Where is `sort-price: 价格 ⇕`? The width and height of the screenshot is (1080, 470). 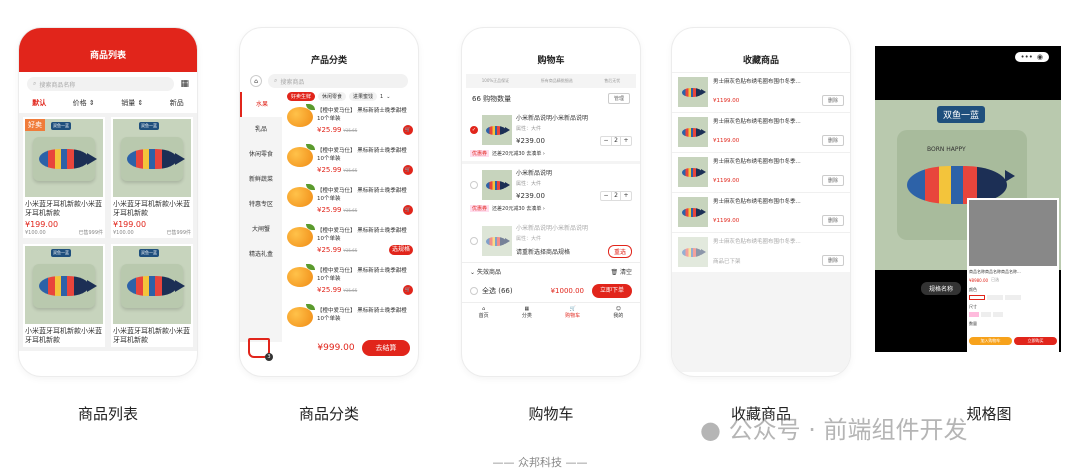
sort-price: 价格 ⇕ is located at coordinates (84, 103).